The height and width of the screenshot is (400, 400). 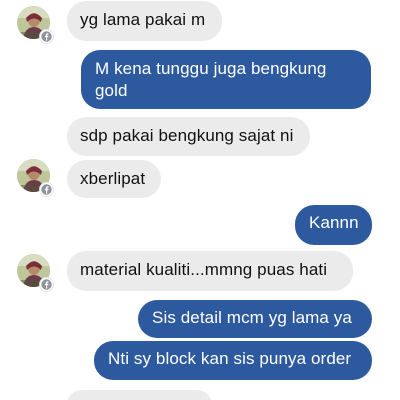 What do you see at coordinates (230, 358) in the screenshot?
I see `message-text: Nti sy block kan sis punya order` at bounding box center [230, 358].